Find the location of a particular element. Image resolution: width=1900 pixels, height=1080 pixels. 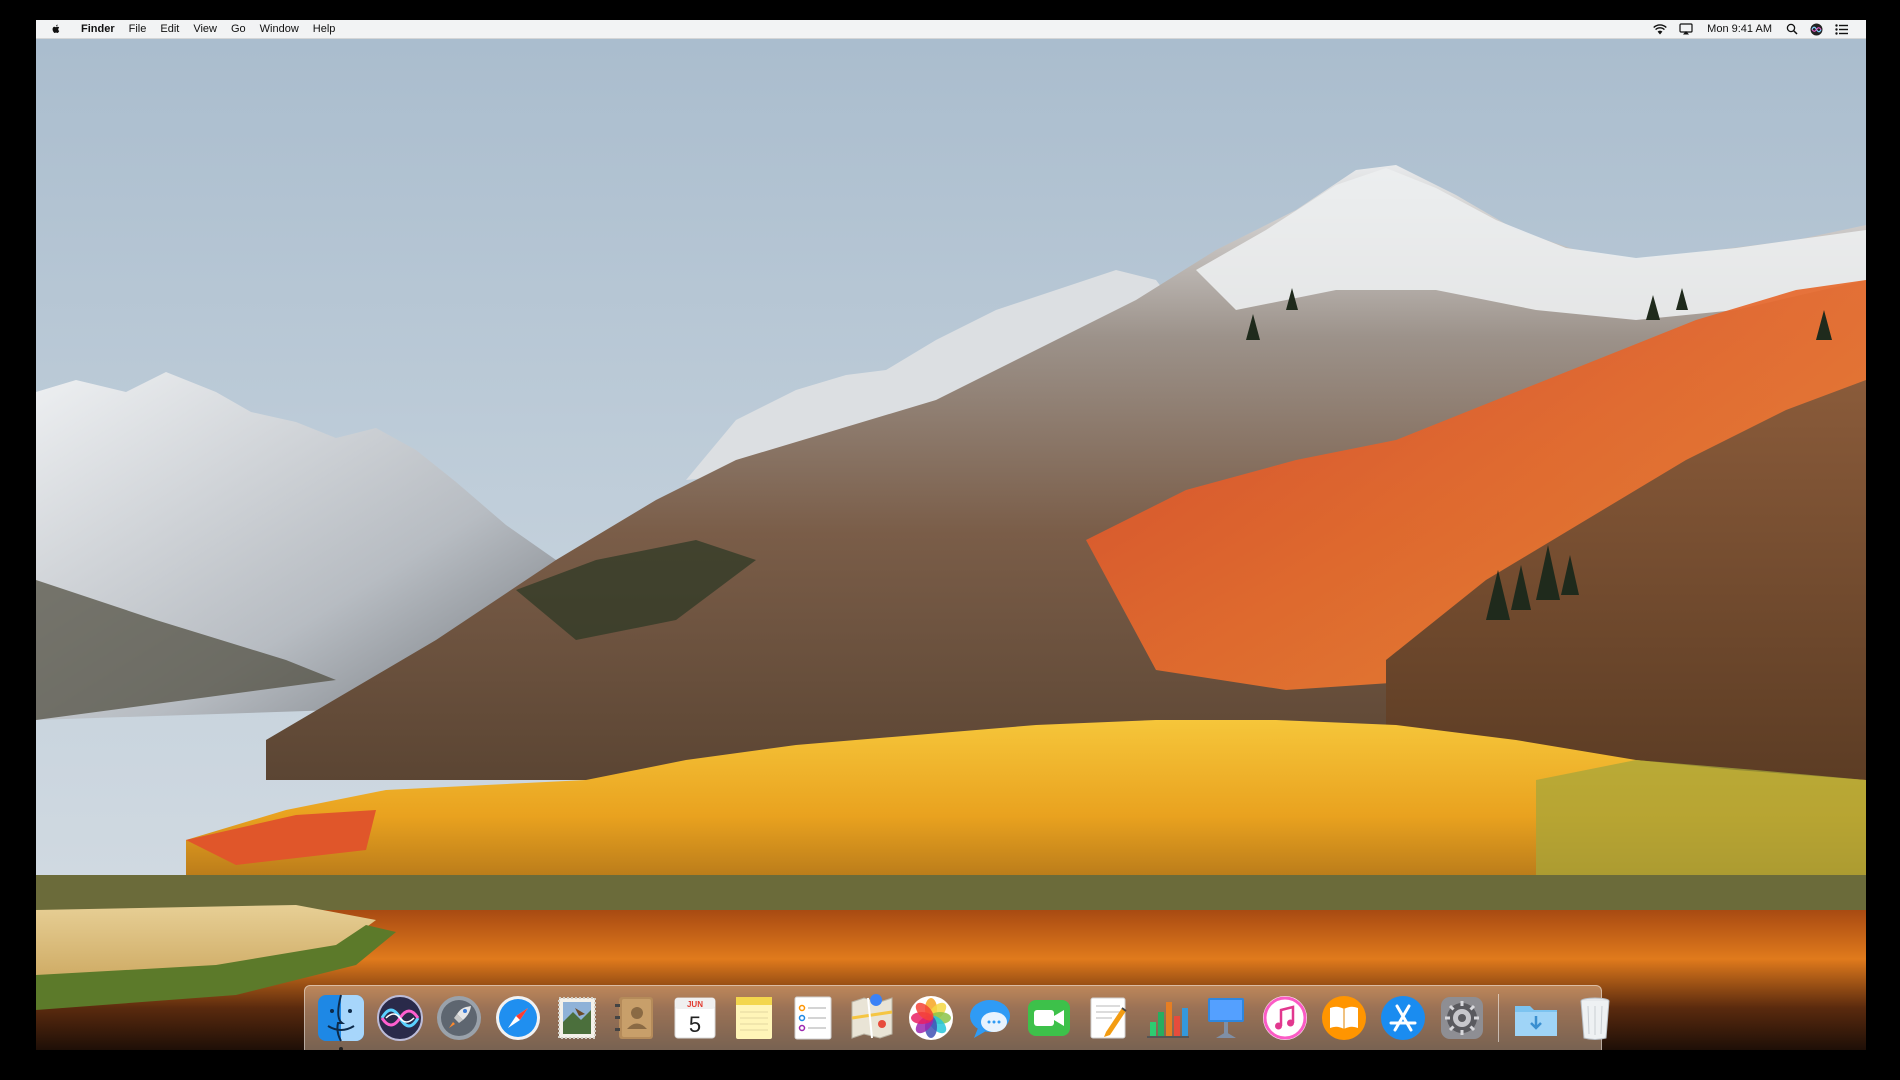

safari-compass-icon is located at coordinates (517, 1018).